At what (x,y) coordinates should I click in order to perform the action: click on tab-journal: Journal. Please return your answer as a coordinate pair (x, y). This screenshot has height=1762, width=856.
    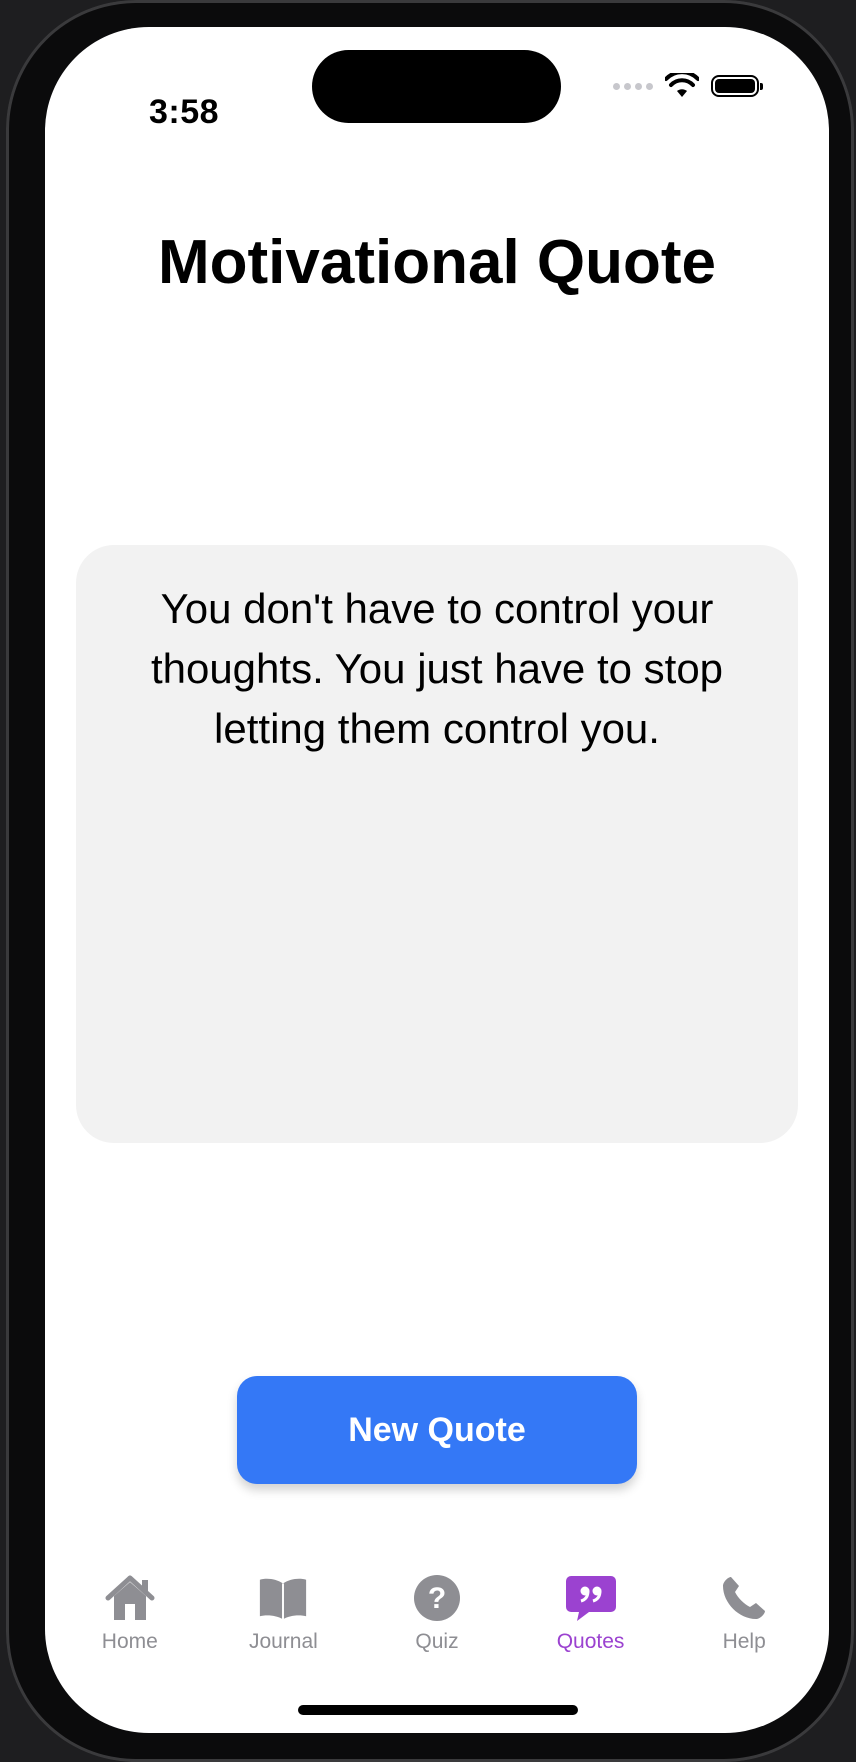
    Looking at the image, I should click on (284, 1622).